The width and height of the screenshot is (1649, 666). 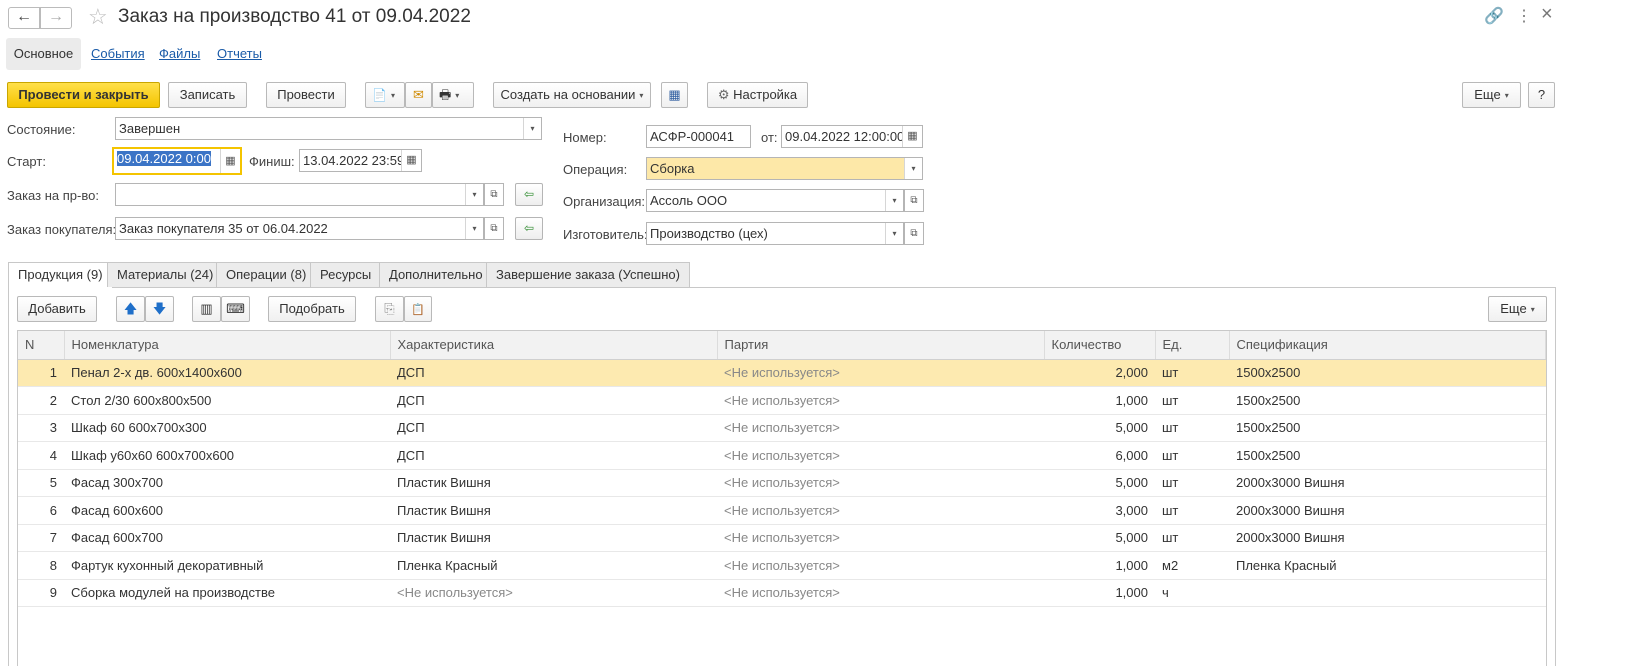 What do you see at coordinates (775, 233) in the screenshot?
I see `manufacturer-select: Производство (цех) ▾` at bounding box center [775, 233].